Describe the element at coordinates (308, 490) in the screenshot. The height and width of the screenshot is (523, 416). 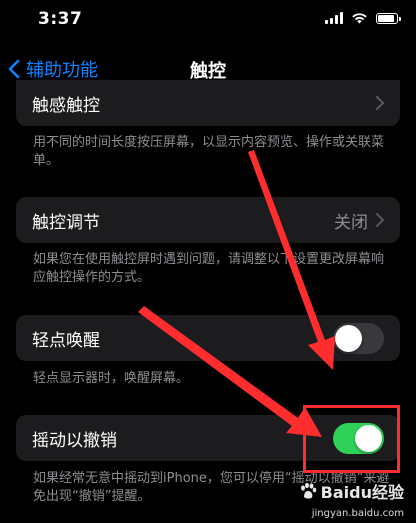
I see `baidu-paw-icon` at that location.